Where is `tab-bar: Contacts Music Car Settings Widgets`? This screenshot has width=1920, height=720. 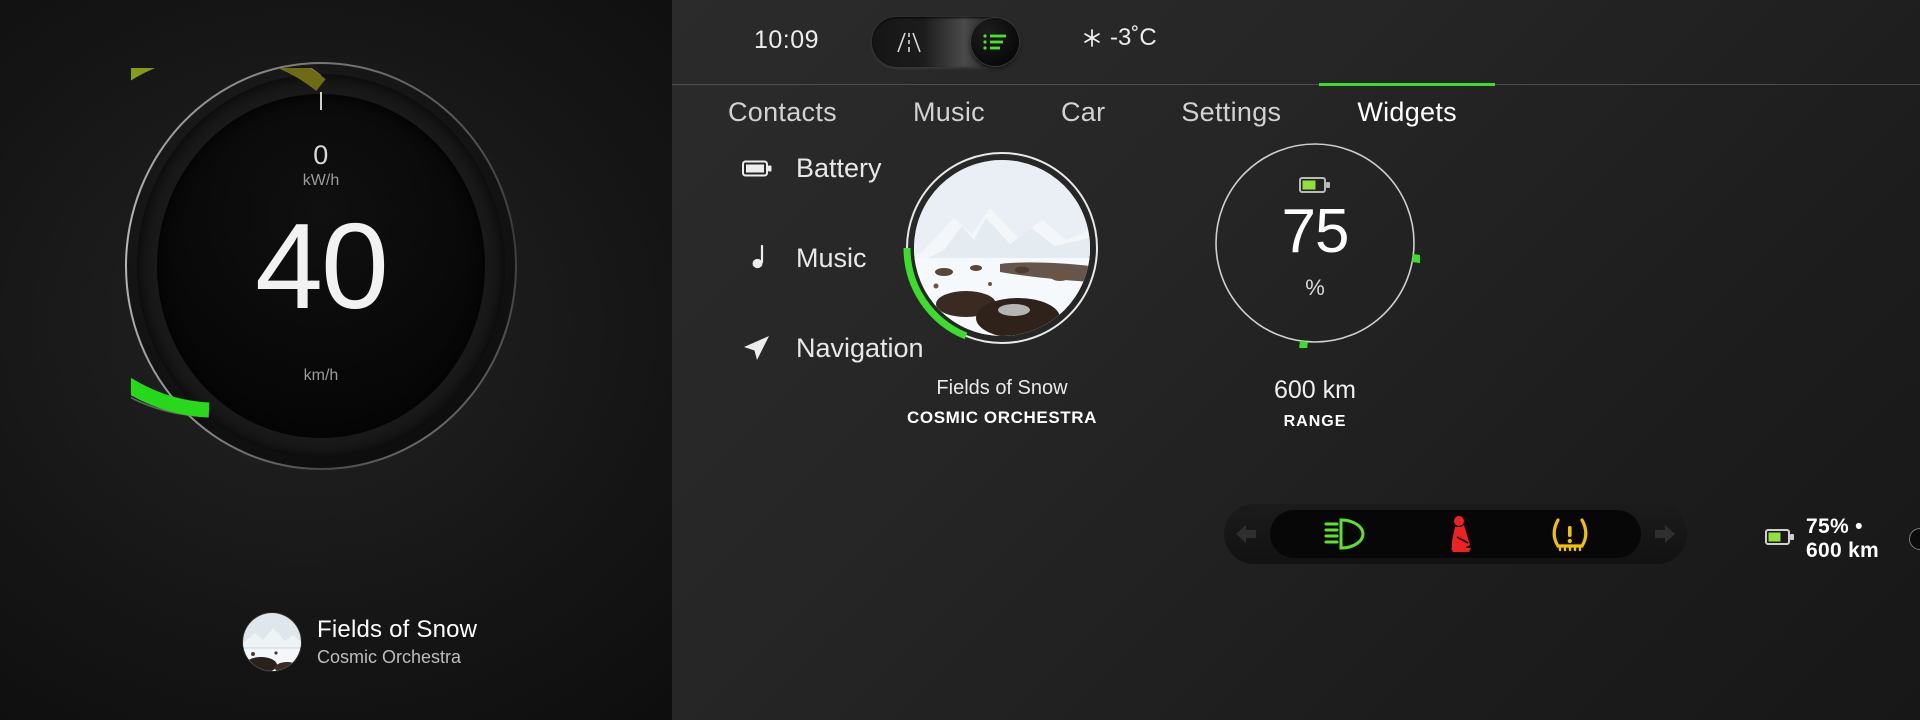 tab-bar: Contacts Music Car Settings Widgets is located at coordinates (1296, 110).